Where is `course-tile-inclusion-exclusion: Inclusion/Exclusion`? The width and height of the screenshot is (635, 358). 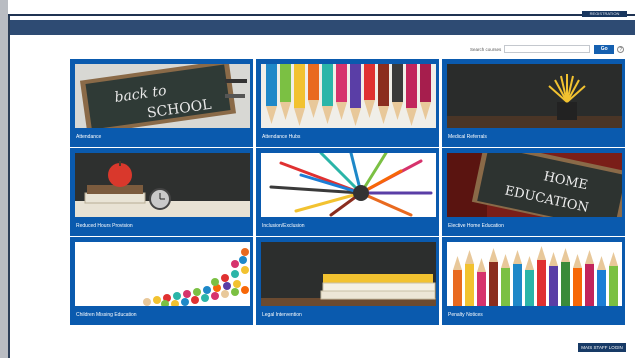
course-tile-inclusion-exclusion: Inclusion/Exclusion is located at coordinates (347, 192).